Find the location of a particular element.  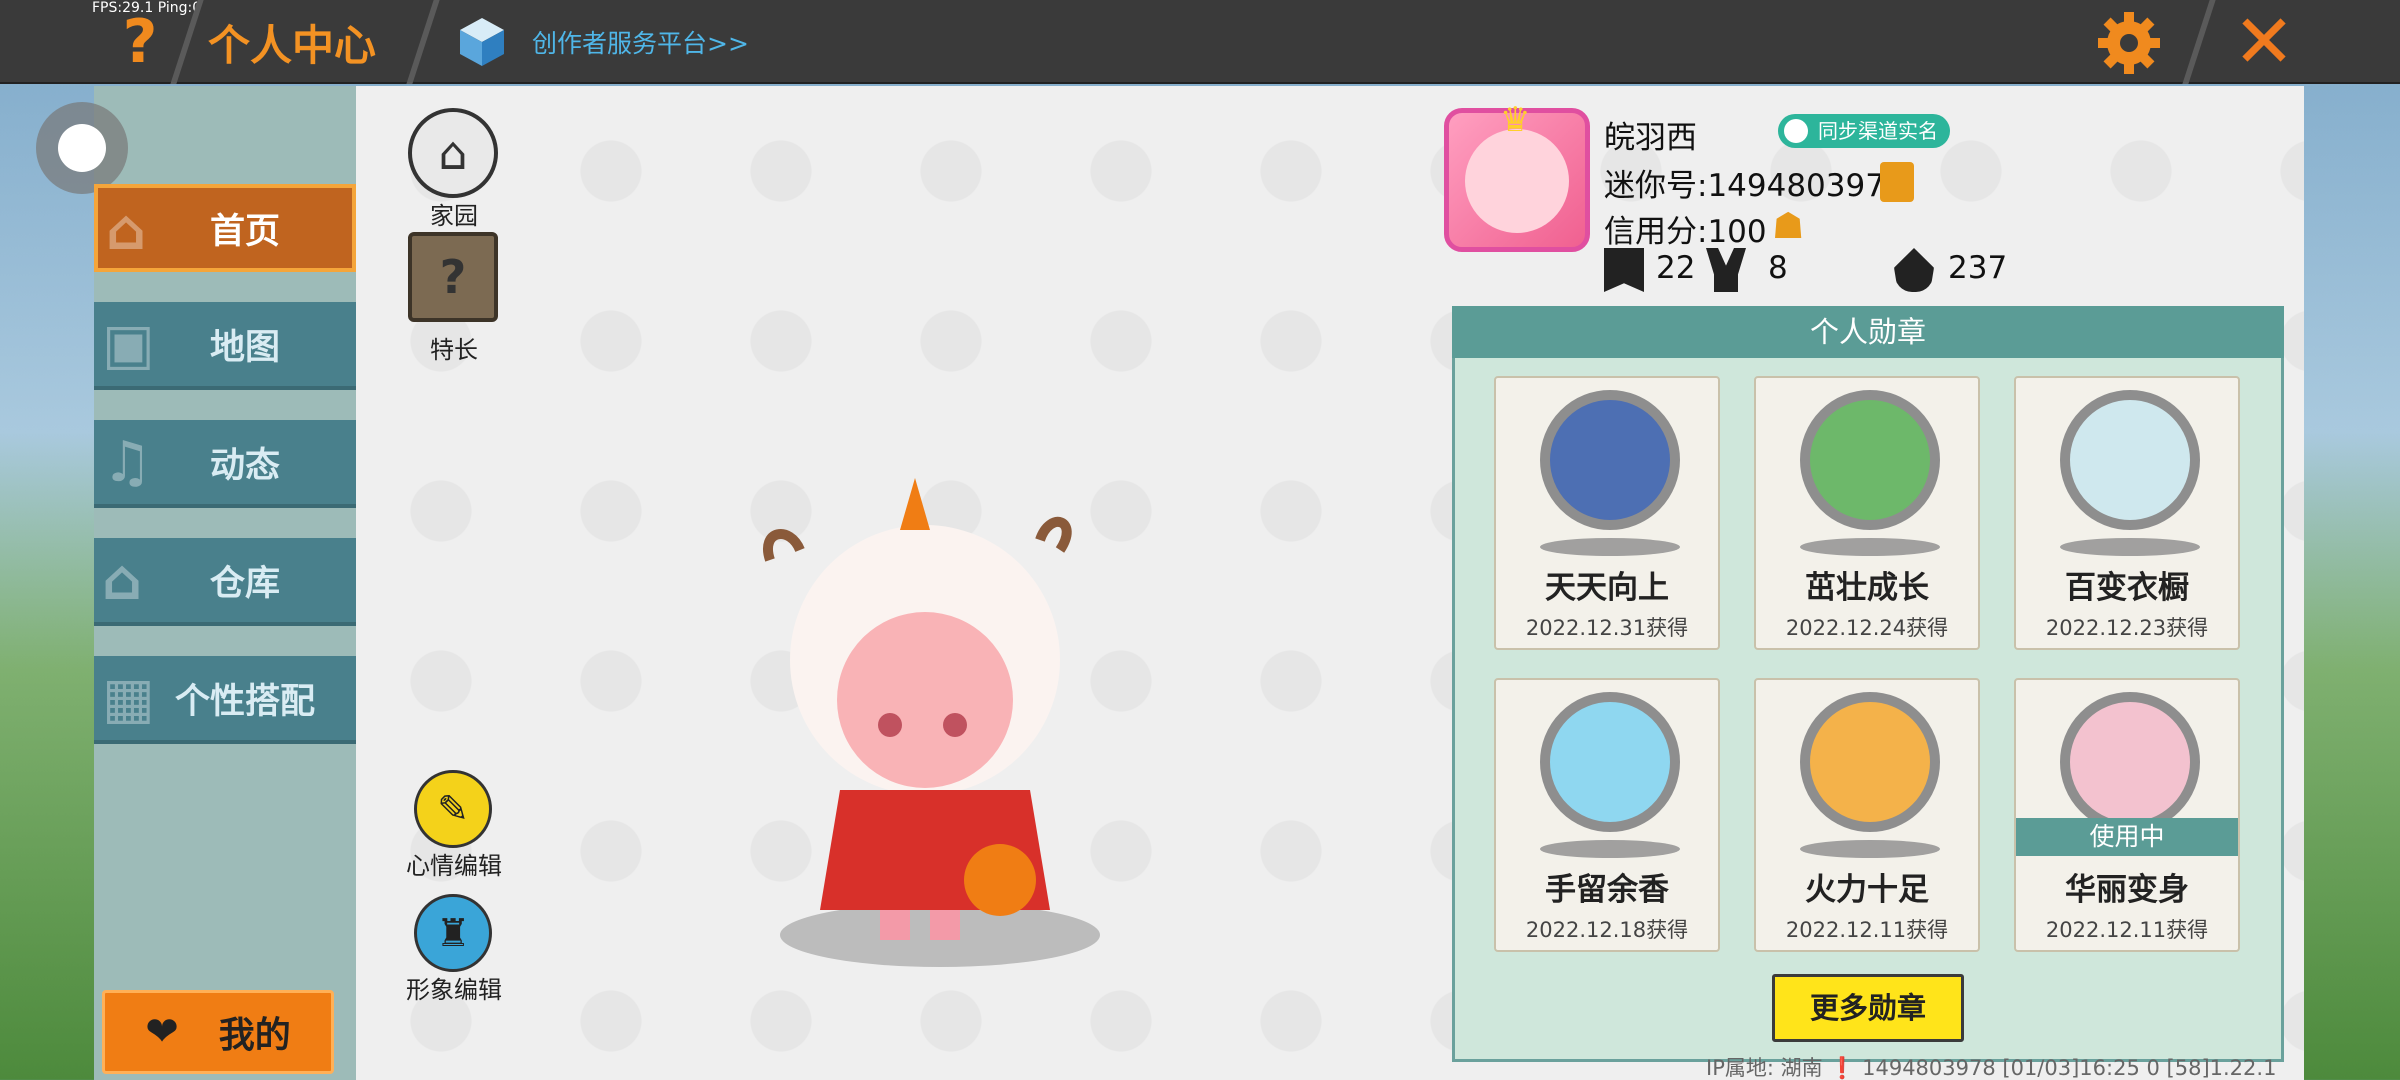

image-edit-label: 形象编辑 is located at coordinates (454, 990).